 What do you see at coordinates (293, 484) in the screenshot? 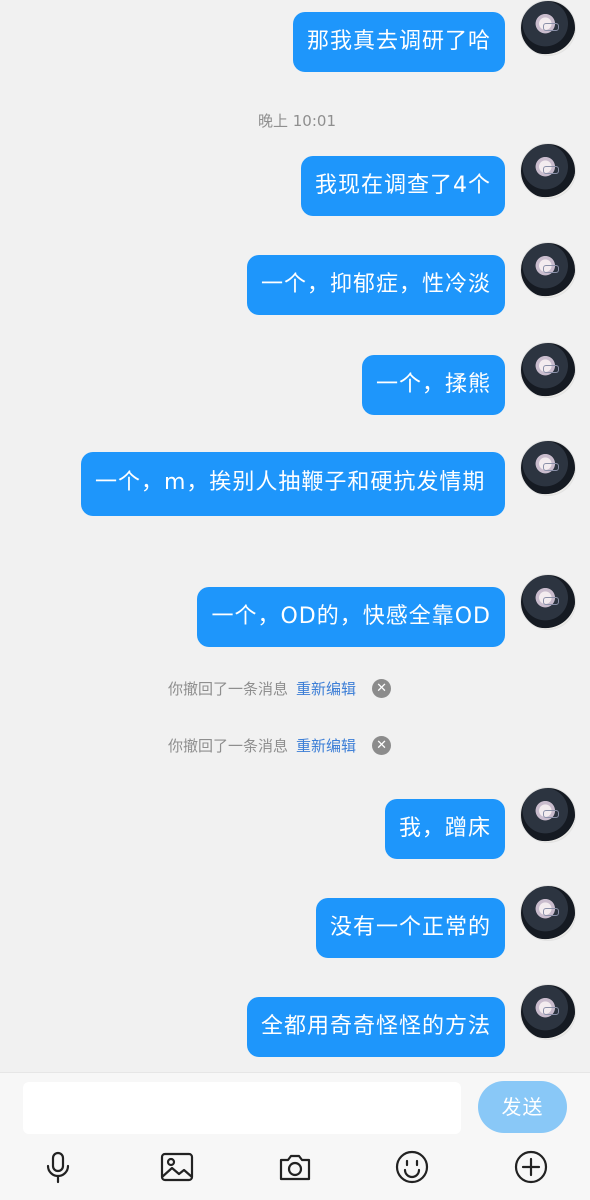
I see `message-bubble: 一个，m，挨别人抽鞭子和硬抗发情期` at bounding box center [293, 484].